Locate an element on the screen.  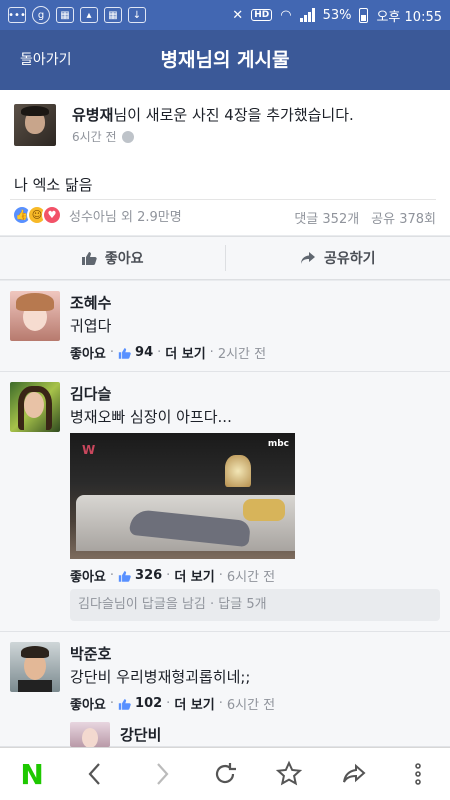
share-page-button is located at coordinates (354, 774).